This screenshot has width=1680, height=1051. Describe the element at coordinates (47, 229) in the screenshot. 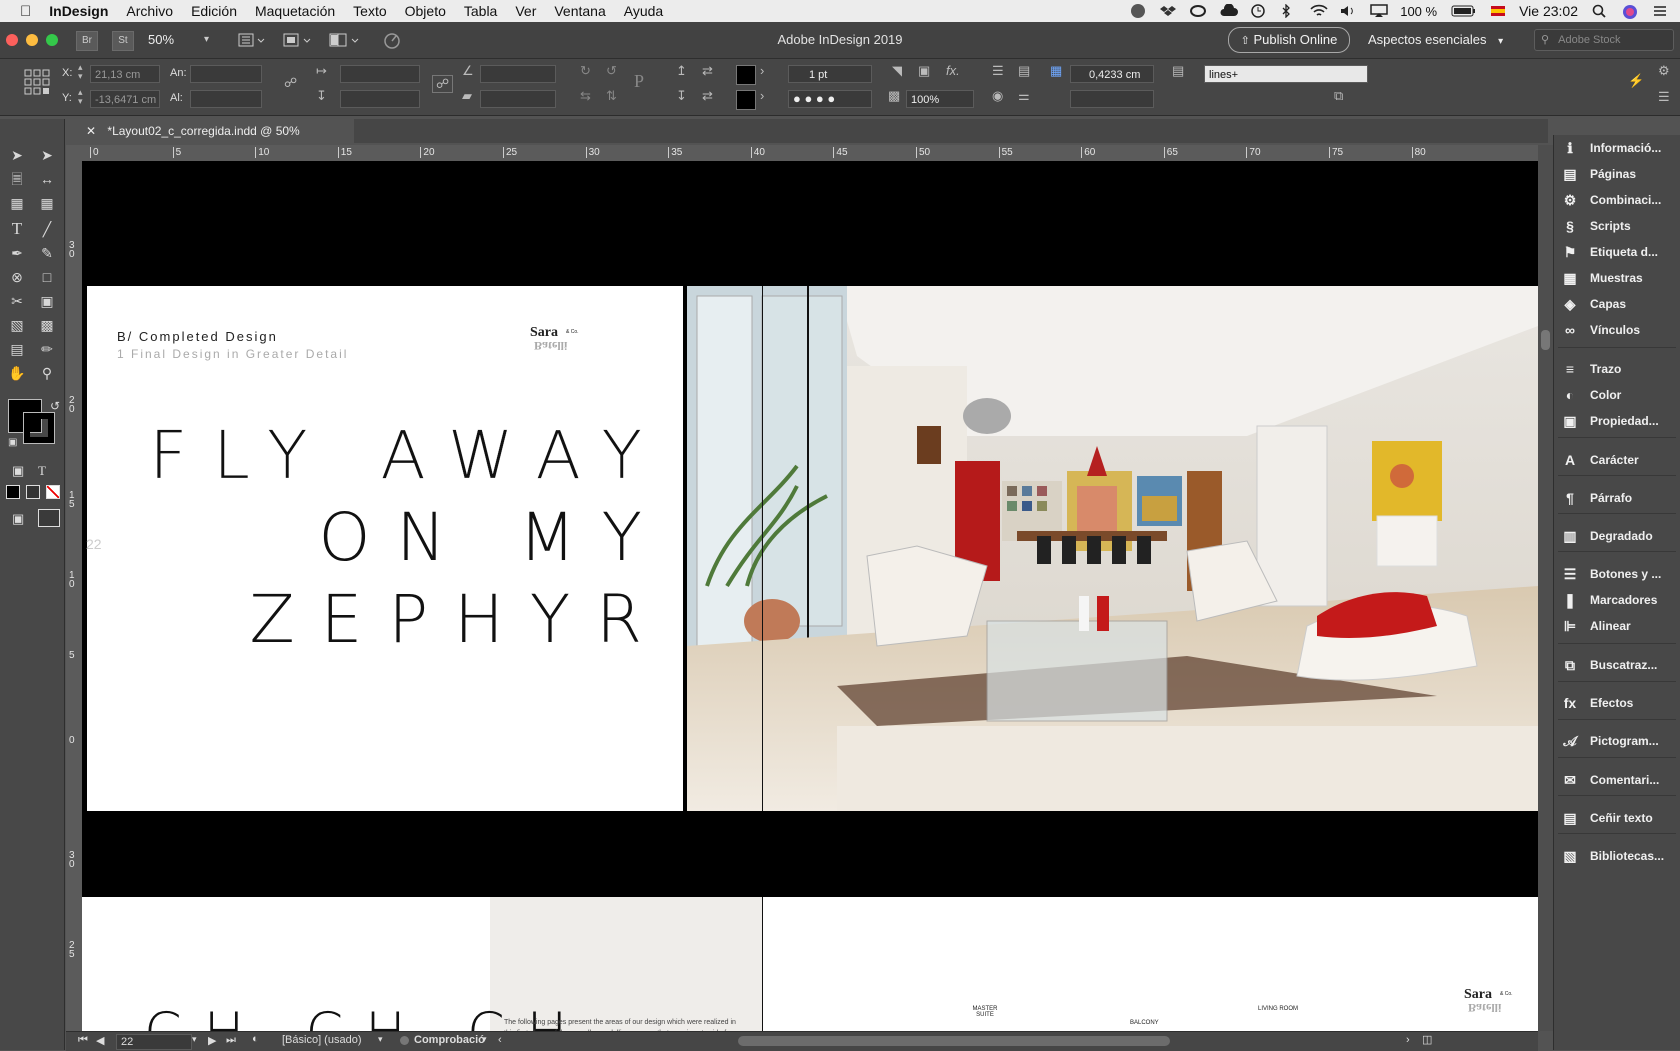

I see `line-tool-icon: ╱` at that location.